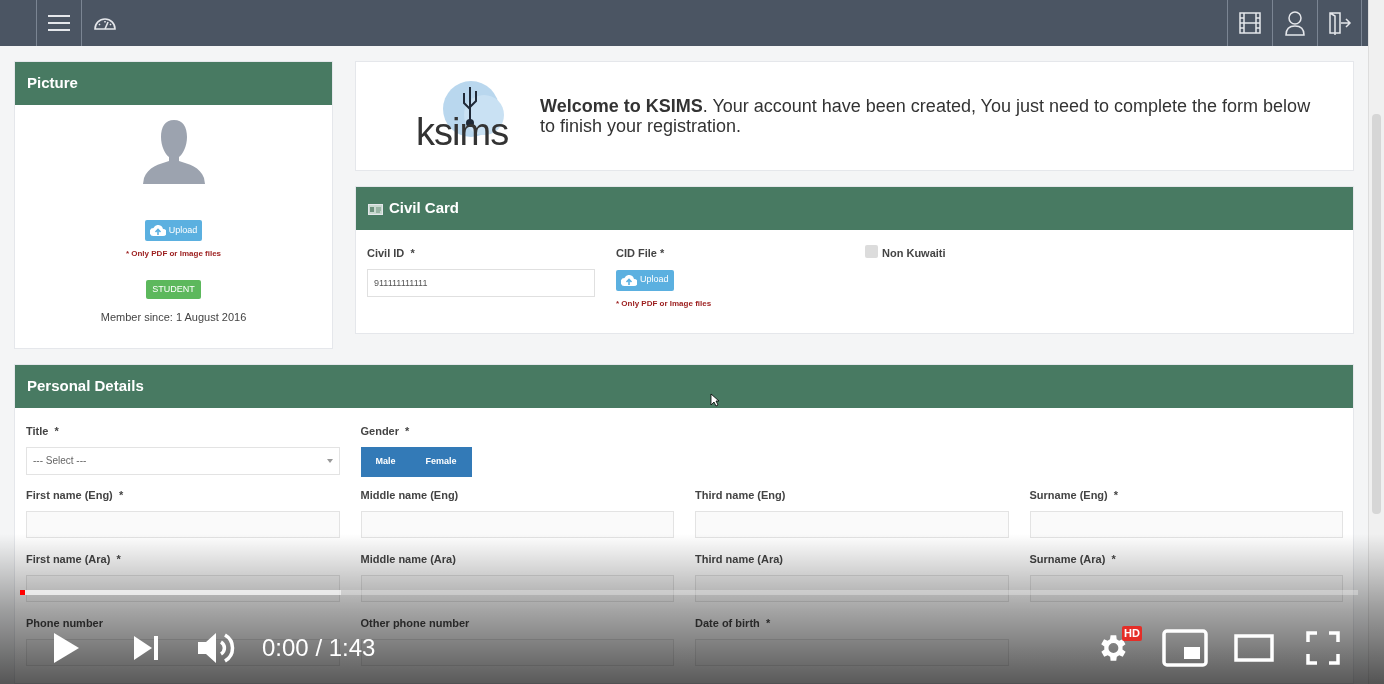 Image resolution: width=1384 pixels, height=684 pixels. I want to click on time-display: 0:00 / 1:43, so click(319, 648).